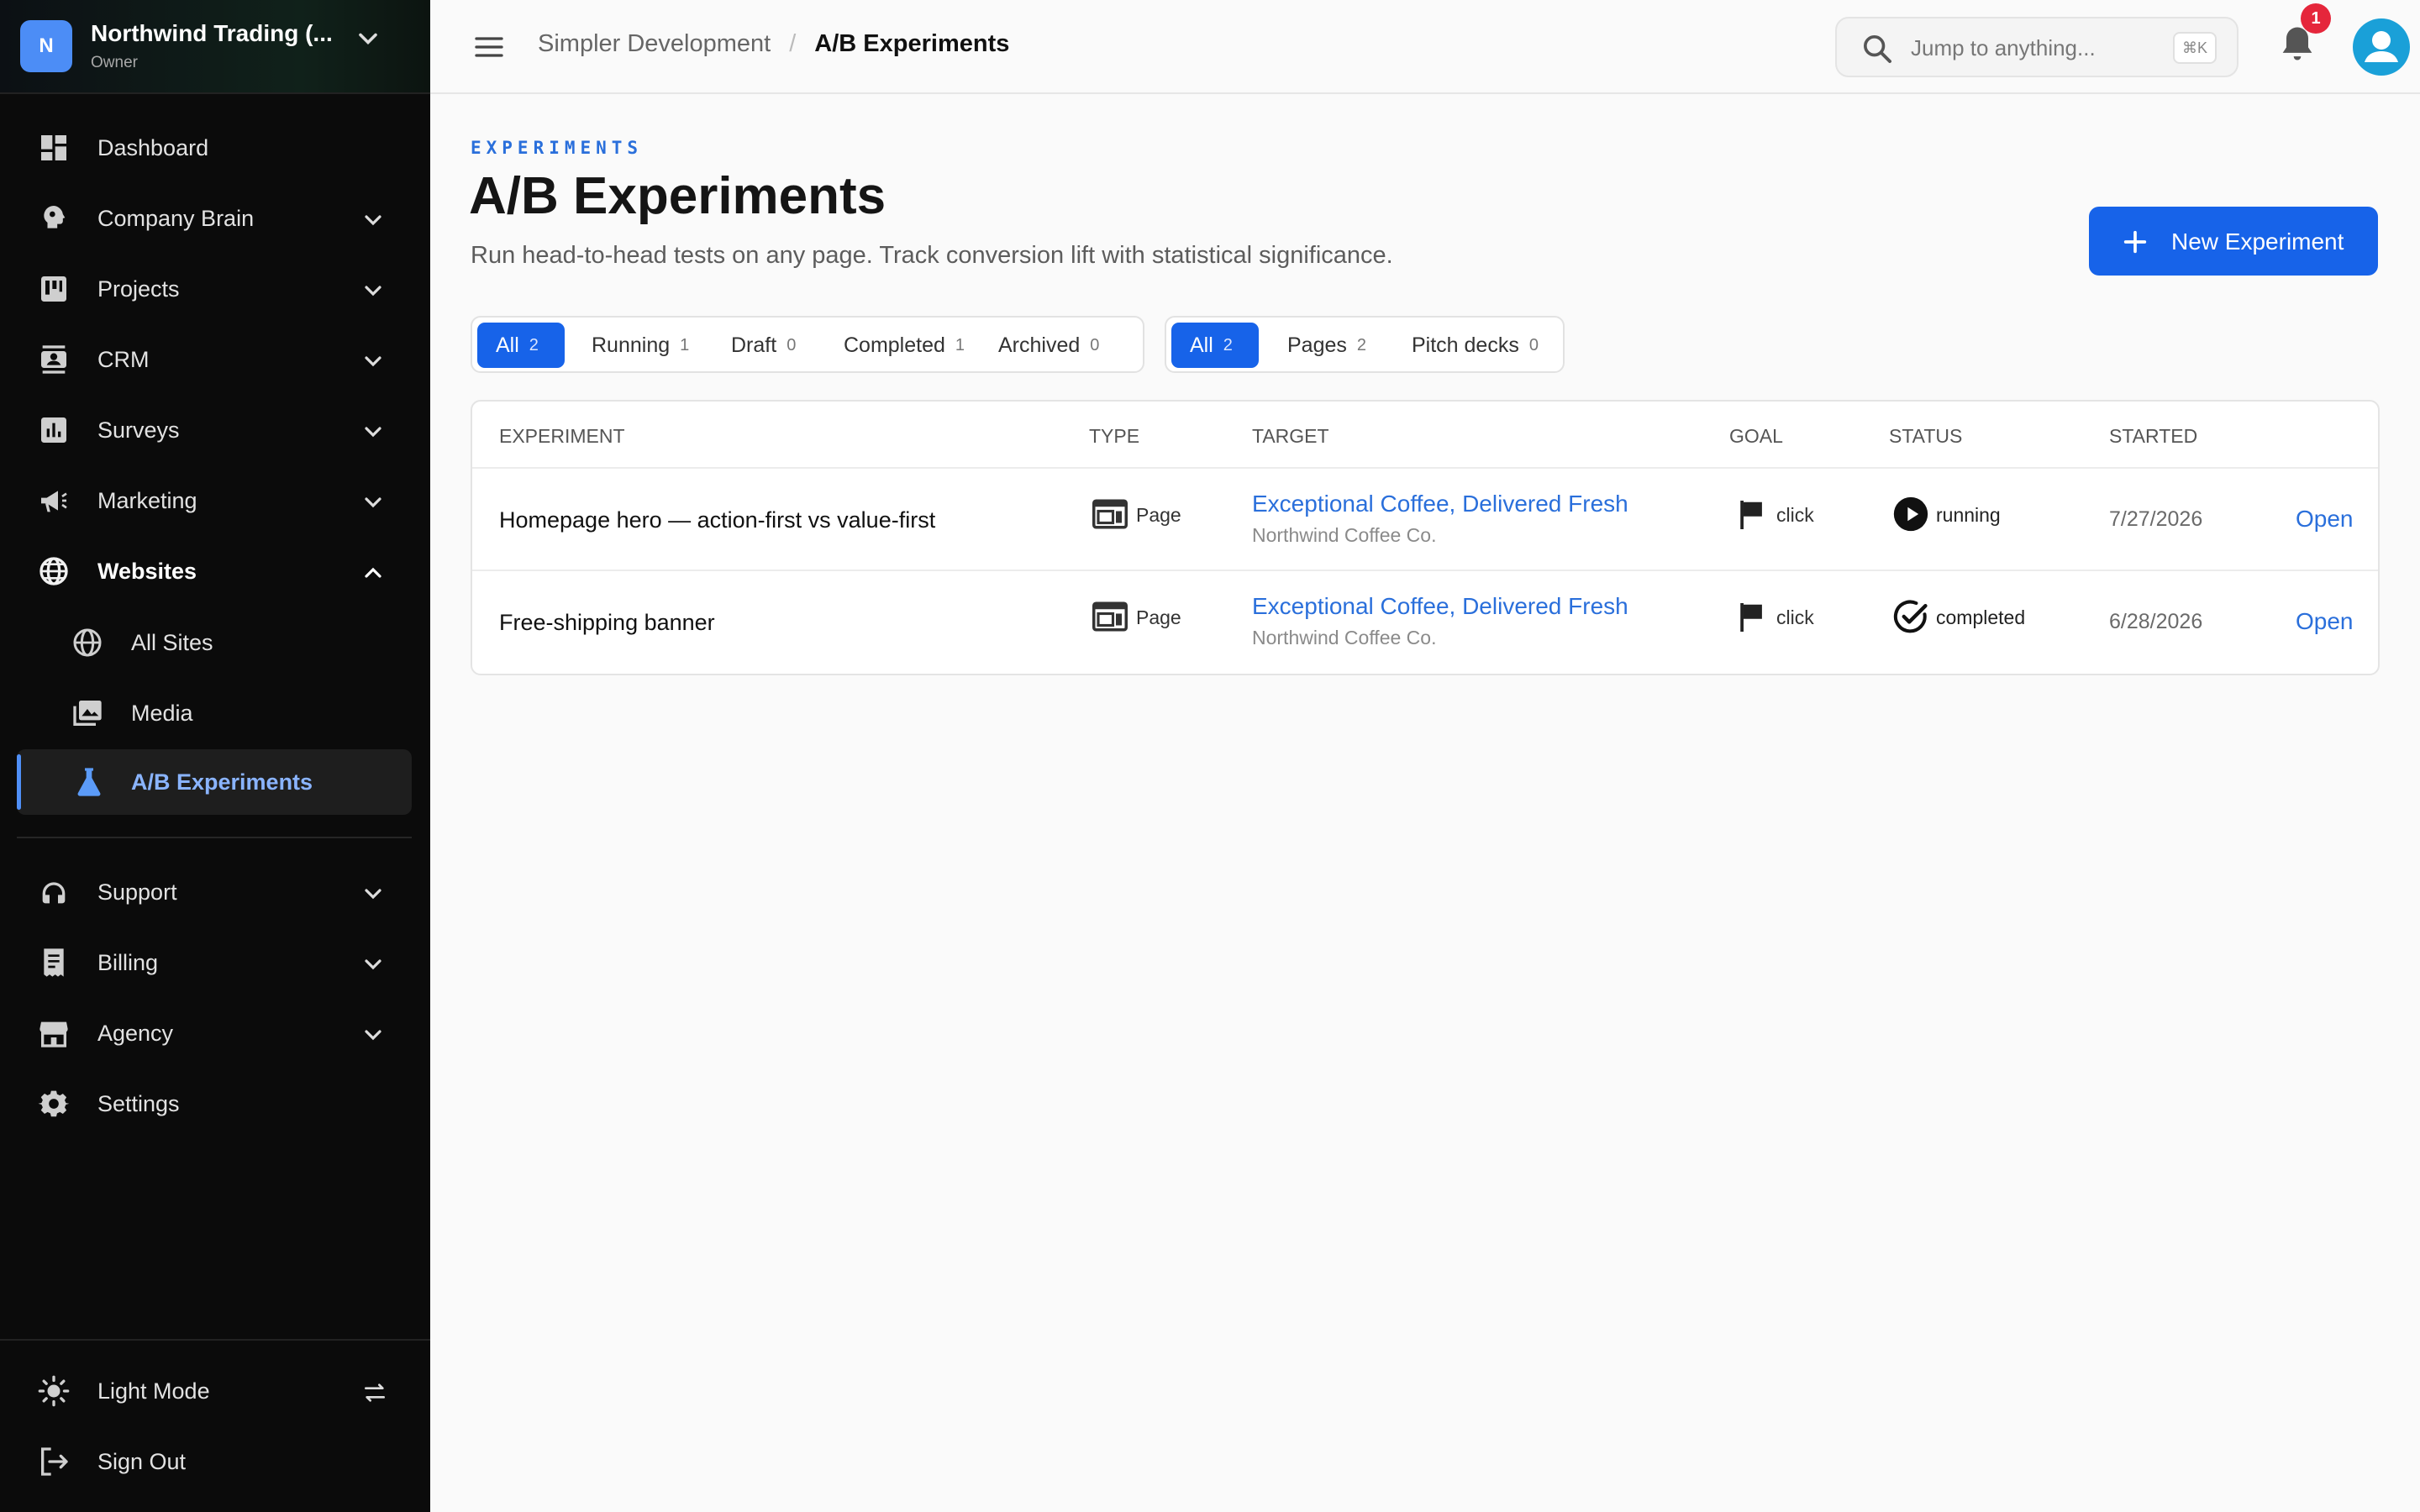 This screenshot has width=2420, height=1512. What do you see at coordinates (124, 359) in the screenshot?
I see `nav-label: CRM` at bounding box center [124, 359].